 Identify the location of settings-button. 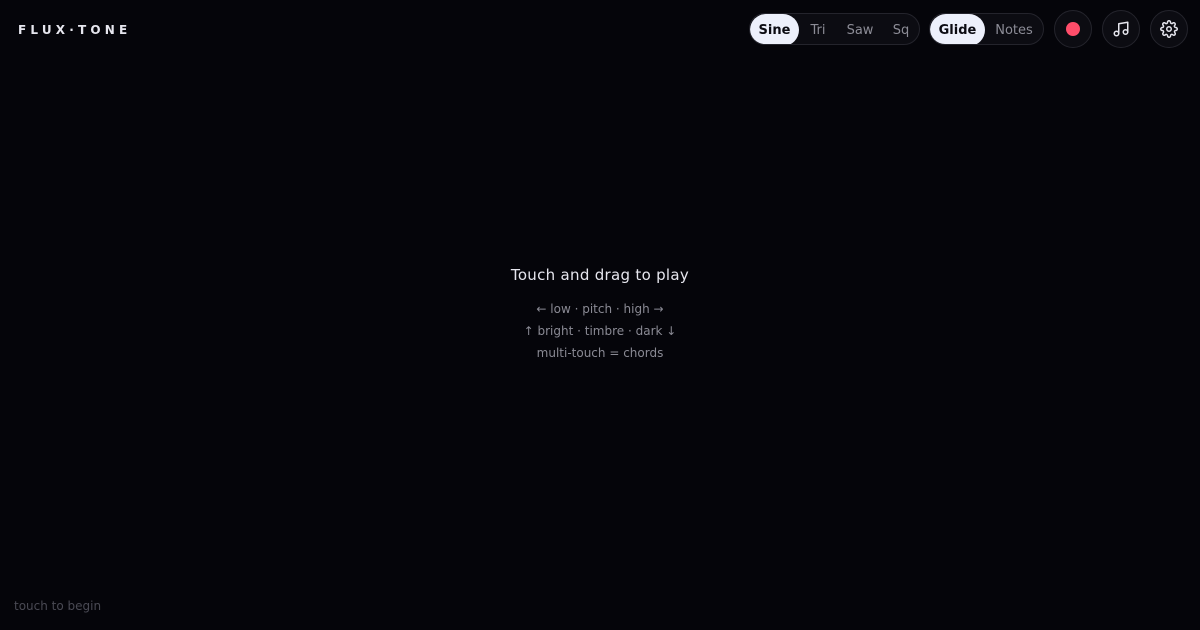
(1169, 29).